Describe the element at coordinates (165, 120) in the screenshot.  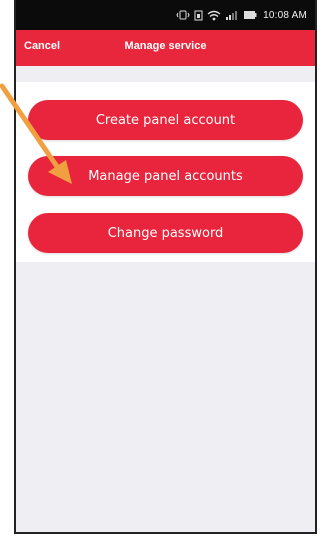
I see `create-panel-account-button: Create panel account` at that location.